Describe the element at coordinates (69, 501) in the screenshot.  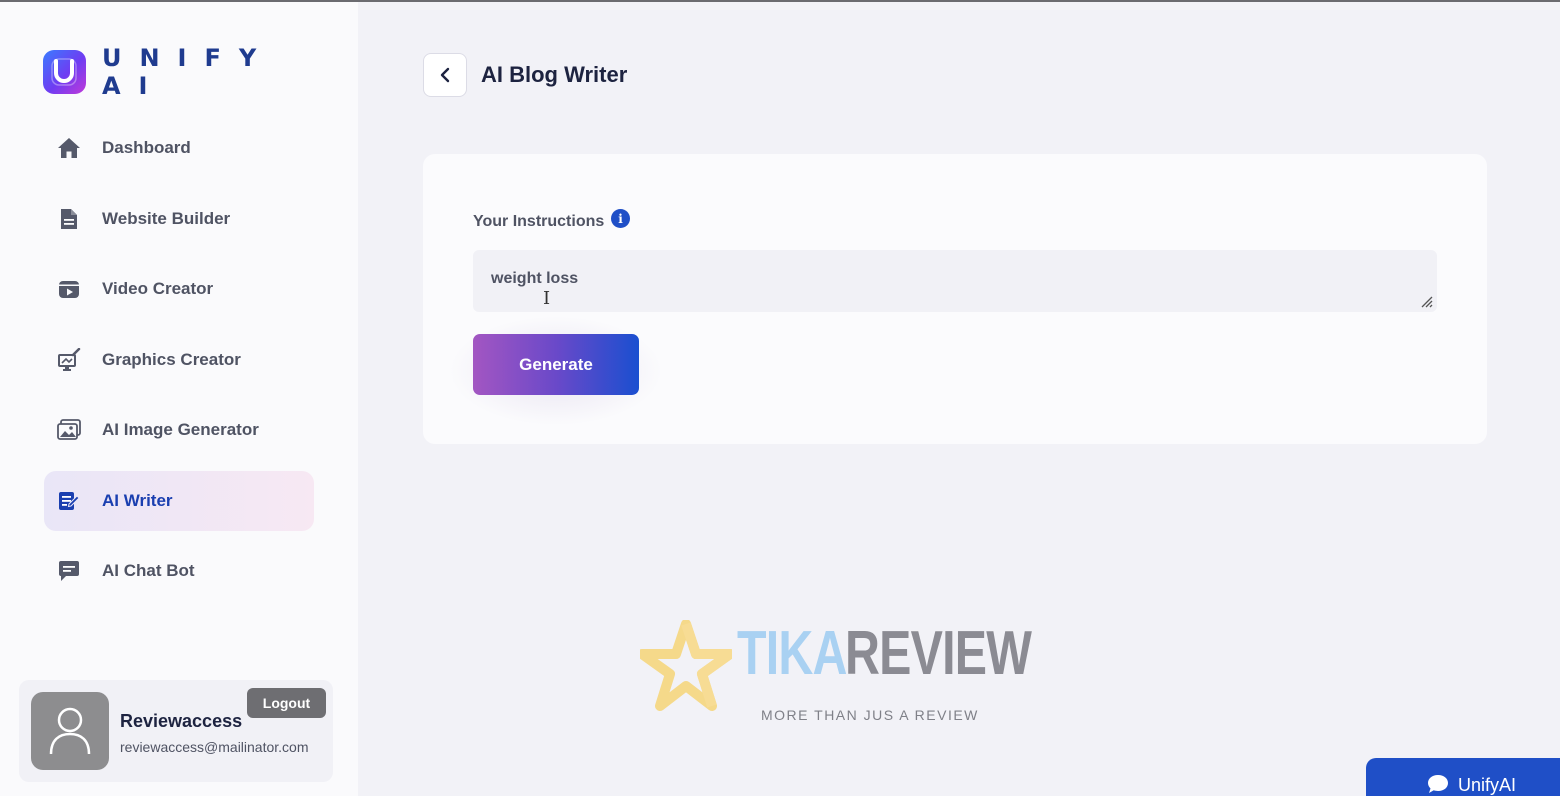
I see `writer-icon` at that location.